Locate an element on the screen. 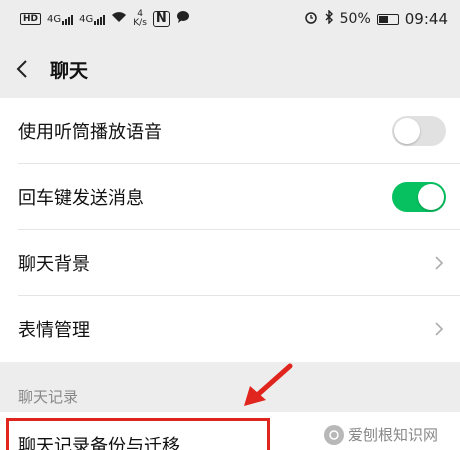 The height and width of the screenshot is (450, 460). status-left: HD 4G 4G 4 K/s N is located at coordinates (105, 19).